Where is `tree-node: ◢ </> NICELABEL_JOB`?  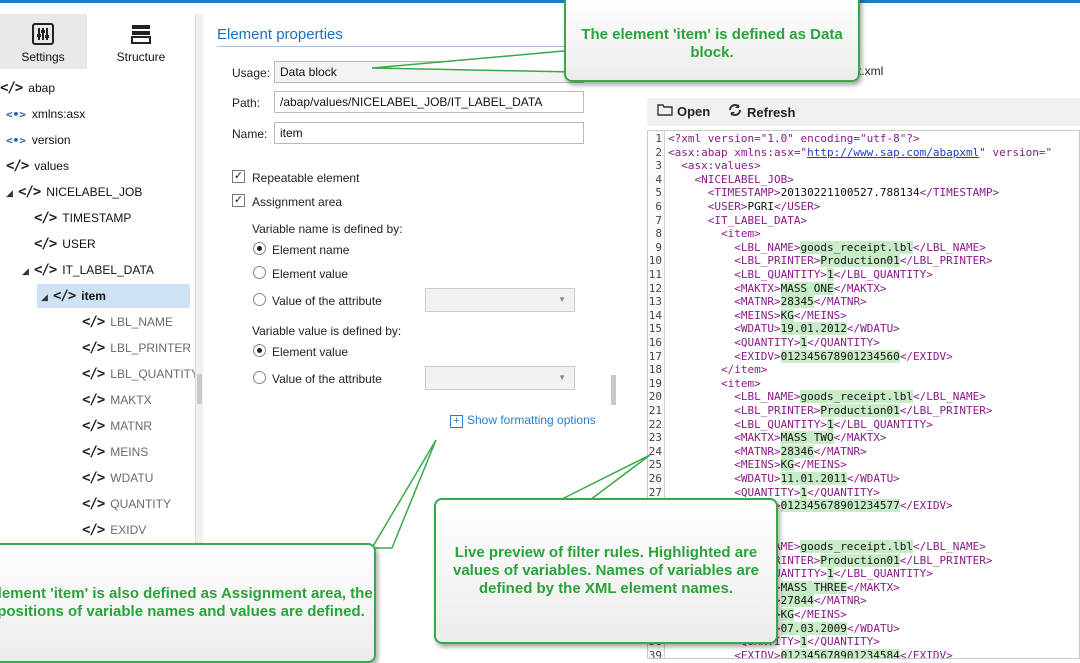 tree-node: ◢ </> NICELABEL_JOB is located at coordinates (74, 192).